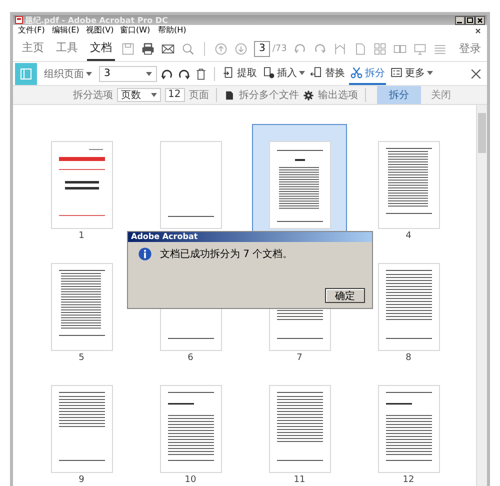  What do you see at coordinates (148, 49) in the screenshot?
I see `print-icon` at bounding box center [148, 49].